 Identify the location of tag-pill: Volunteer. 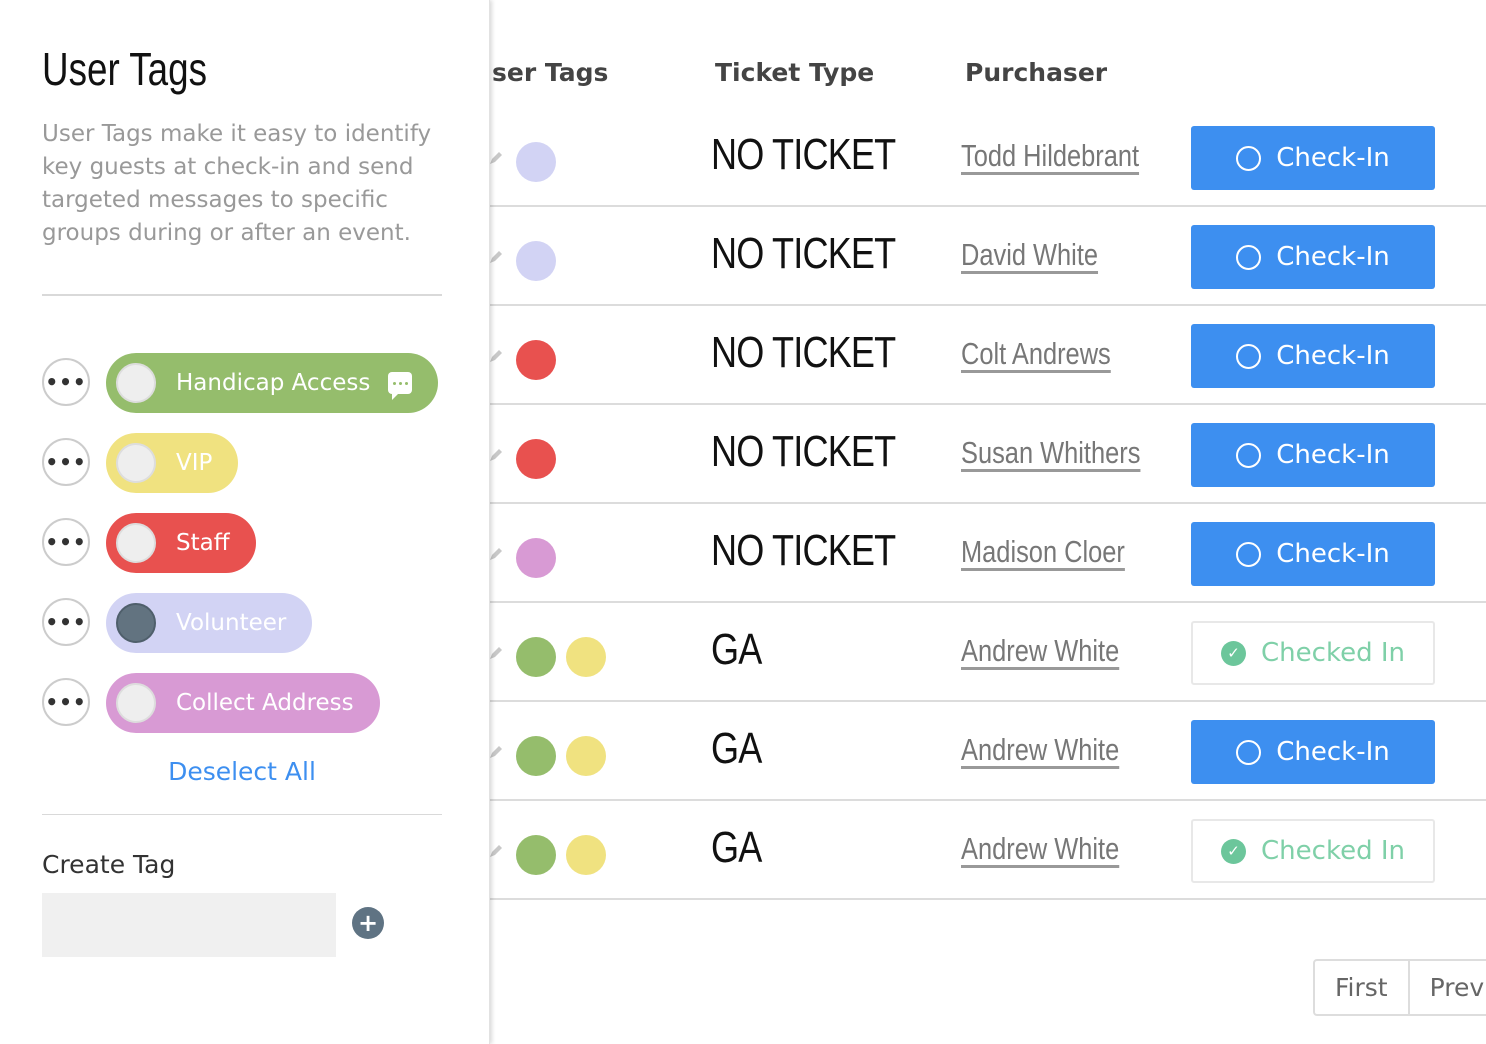
(209, 623).